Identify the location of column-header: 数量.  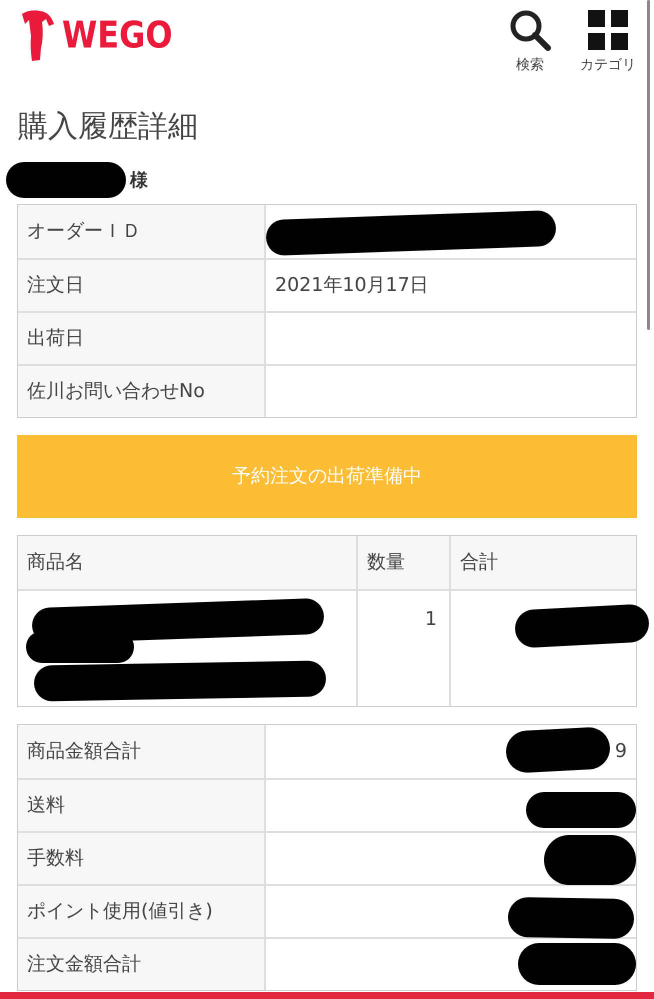
(404, 562).